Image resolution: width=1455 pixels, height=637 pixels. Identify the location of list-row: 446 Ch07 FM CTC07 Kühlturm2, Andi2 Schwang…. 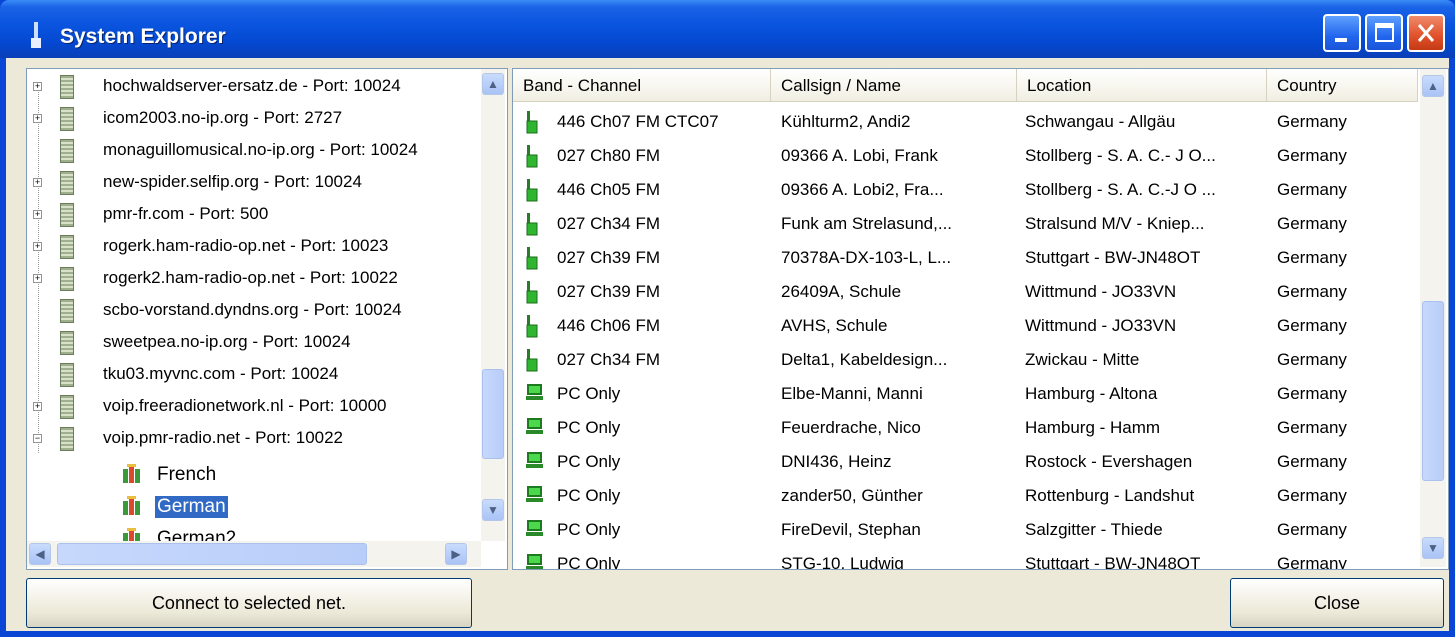
(965, 122).